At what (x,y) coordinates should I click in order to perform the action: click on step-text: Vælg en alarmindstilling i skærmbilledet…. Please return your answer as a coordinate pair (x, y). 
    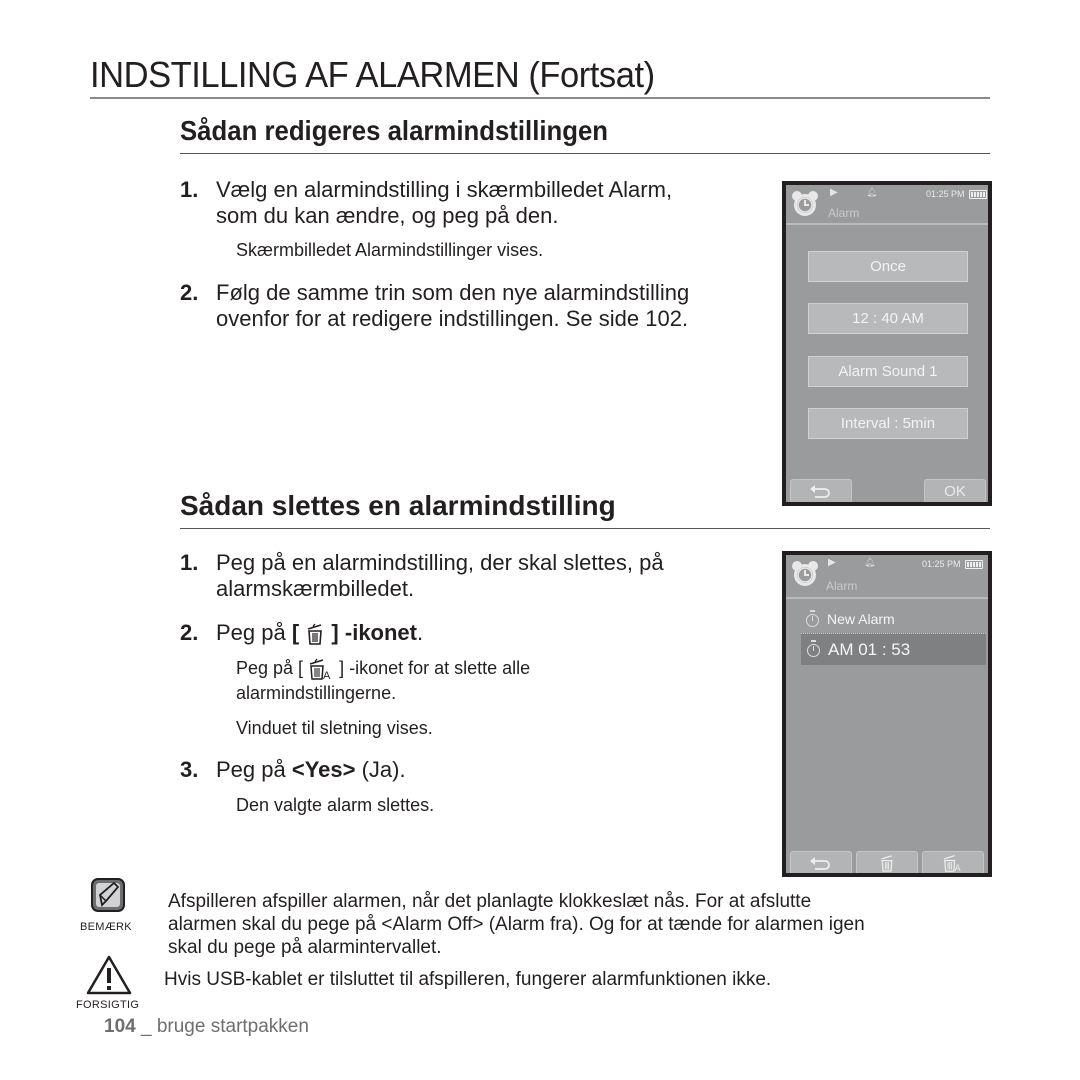
    Looking at the image, I should click on (444, 189).